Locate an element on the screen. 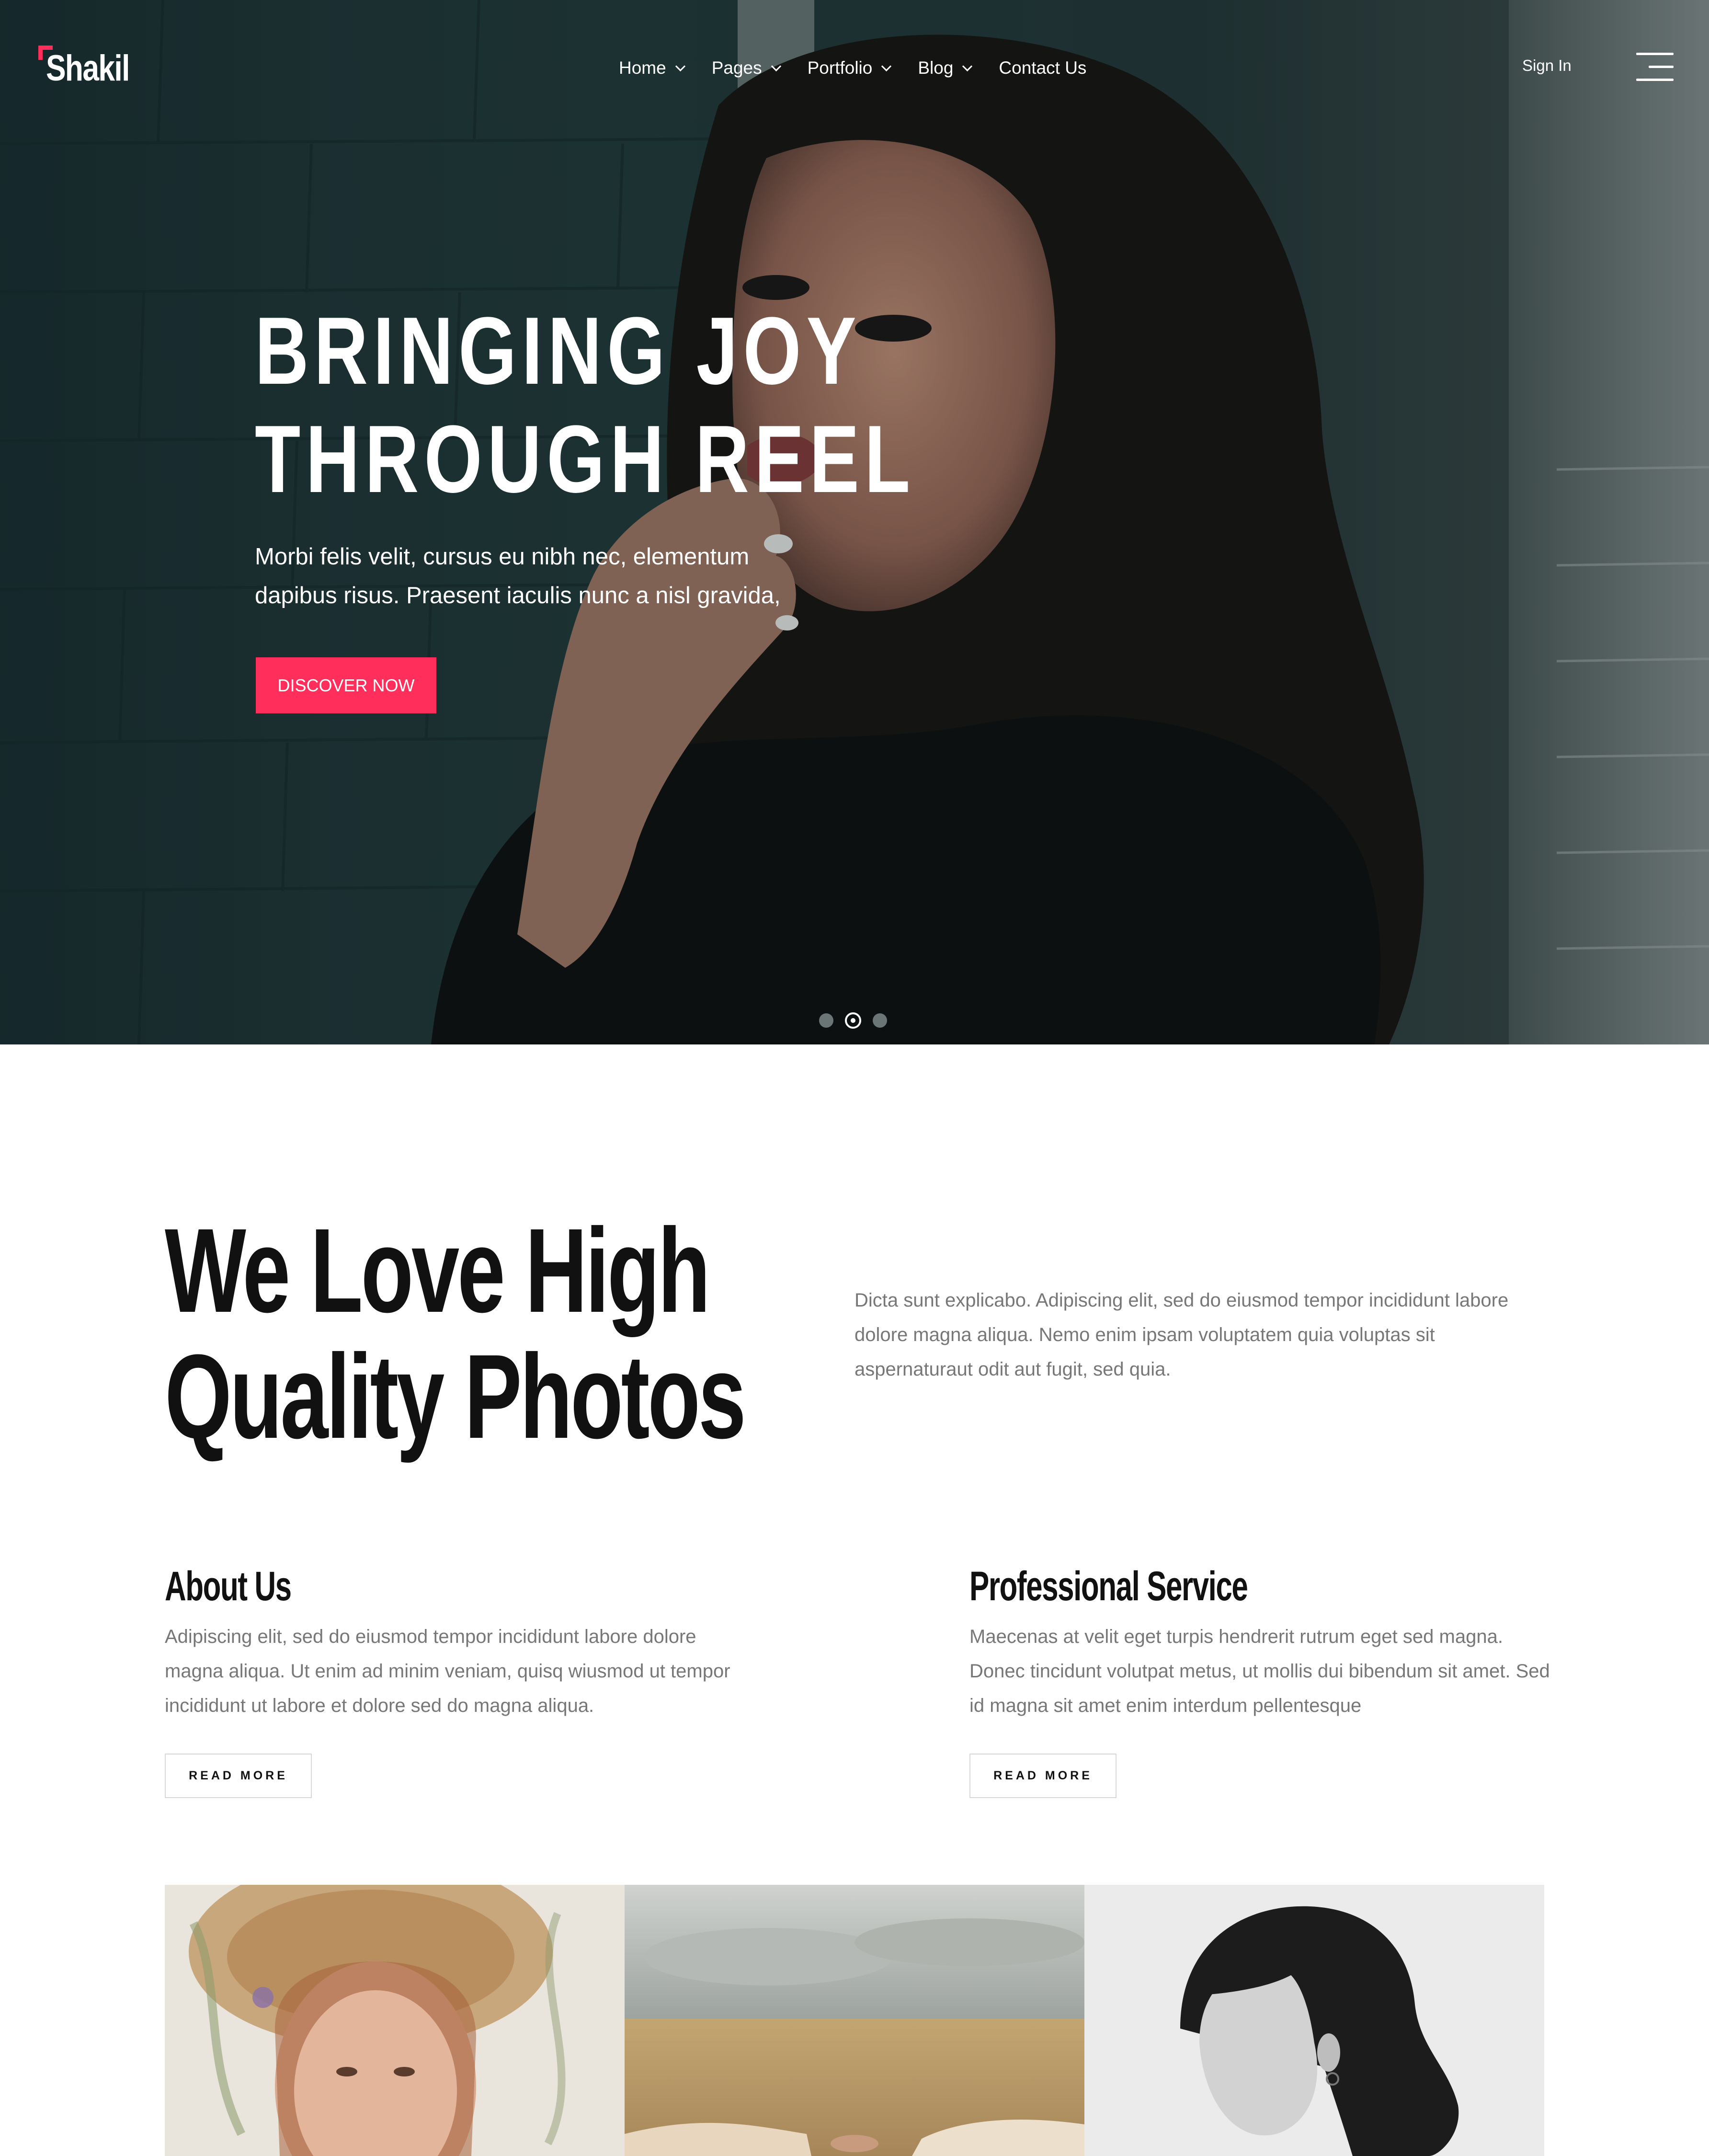  nav-item-label: Portfolio is located at coordinates (840, 68).